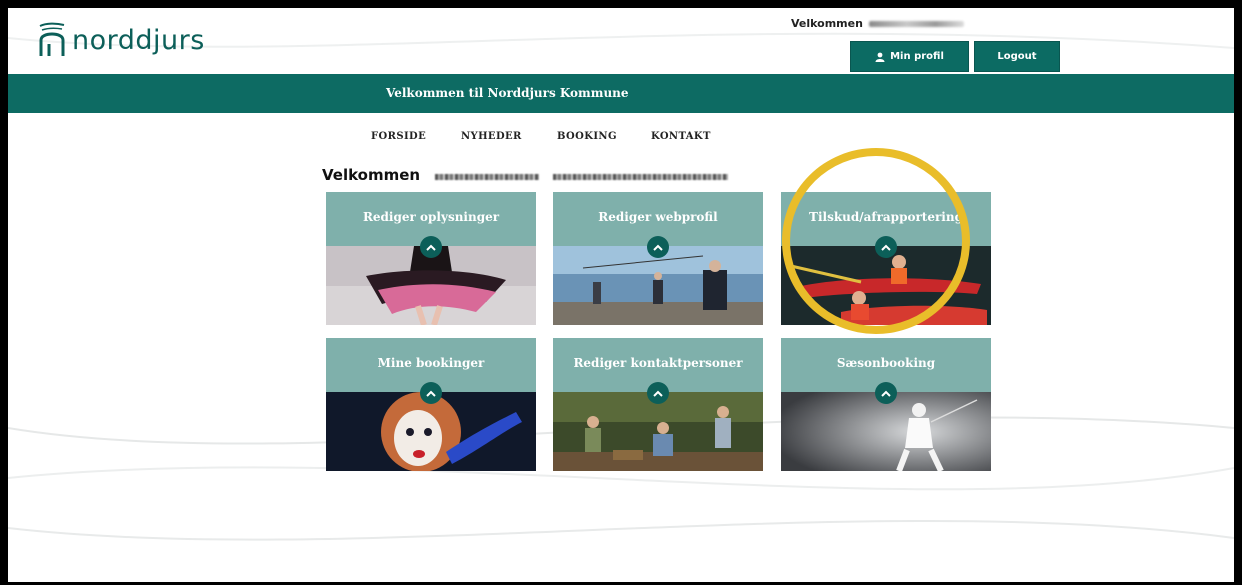 This screenshot has height=585, width=1242. What do you see at coordinates (431, 363) in the screenshot?
I see `tile-title: Mine bookinger` at bounding box center [431, 363].